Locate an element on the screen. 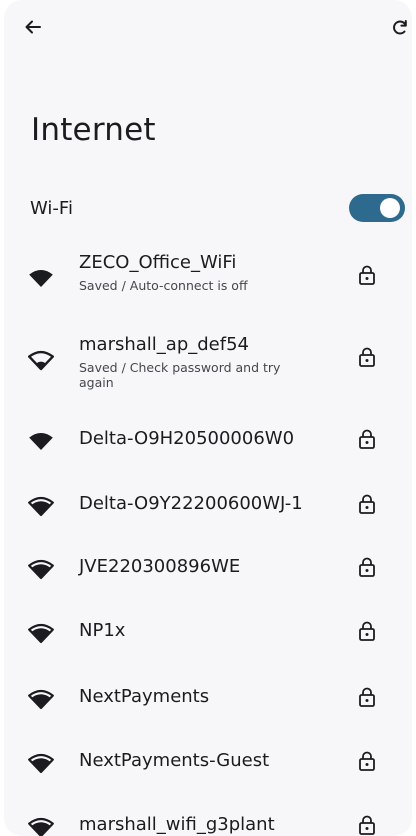 The width and height of the screenshot is (416, 836). back-button is located at coordinates (33, 27).